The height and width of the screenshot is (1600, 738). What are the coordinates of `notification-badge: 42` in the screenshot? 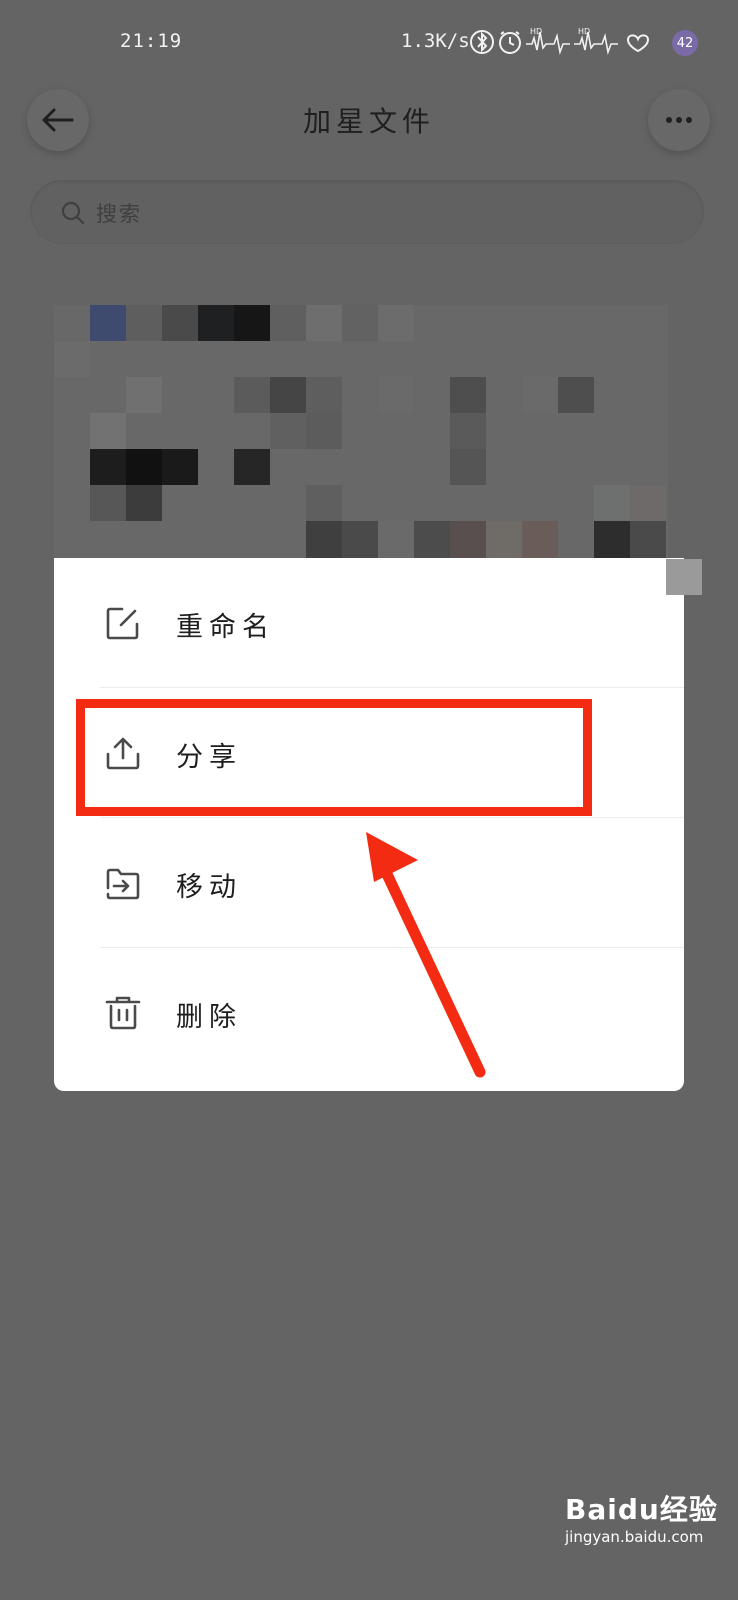 It's located at (685, 43).